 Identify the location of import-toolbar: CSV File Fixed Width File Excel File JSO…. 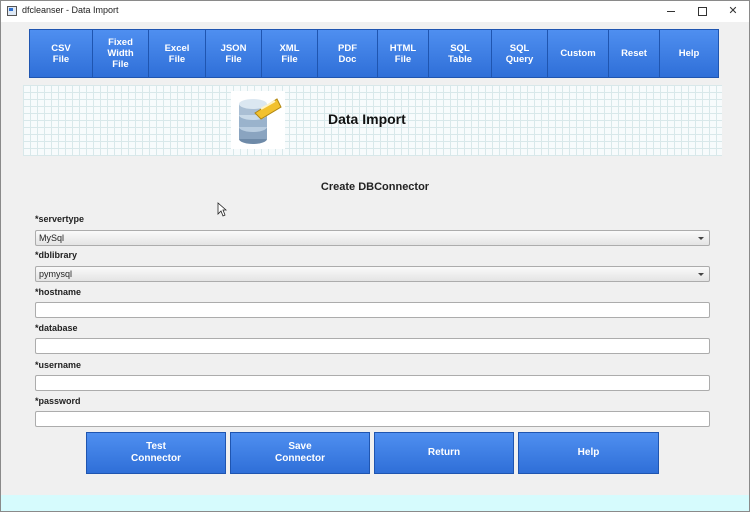
(374, 53).